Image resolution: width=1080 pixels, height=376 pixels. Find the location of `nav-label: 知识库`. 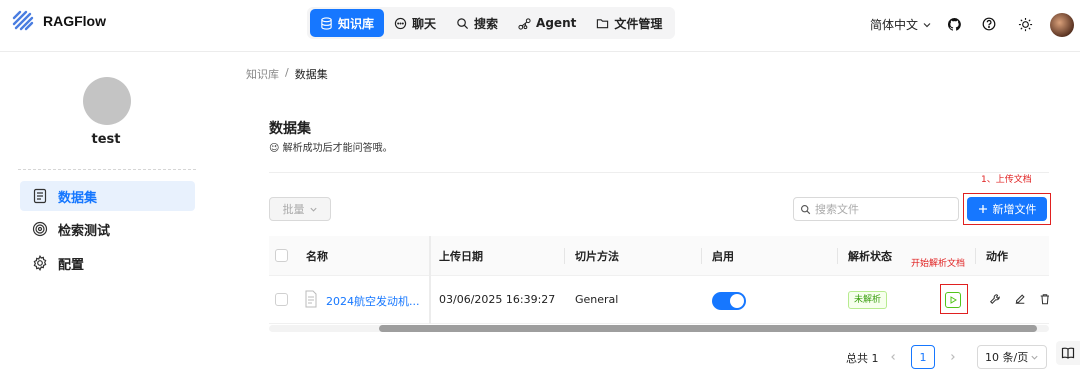

nav-label: 知识库 is located at coordinates (356, 23).